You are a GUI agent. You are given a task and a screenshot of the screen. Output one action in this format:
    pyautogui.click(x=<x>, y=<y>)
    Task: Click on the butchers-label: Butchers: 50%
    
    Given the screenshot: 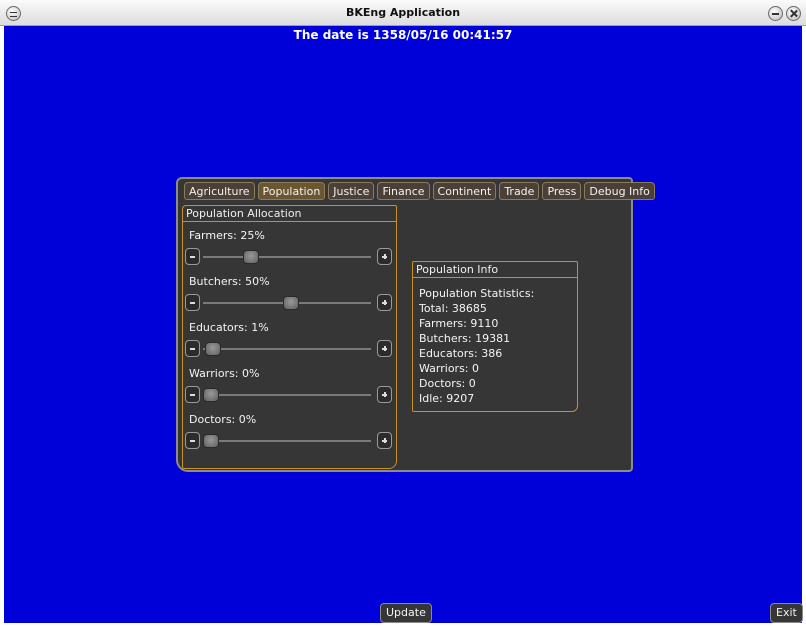 What is the action you would take?
    pyautogui.click(x=229, y=281)
    